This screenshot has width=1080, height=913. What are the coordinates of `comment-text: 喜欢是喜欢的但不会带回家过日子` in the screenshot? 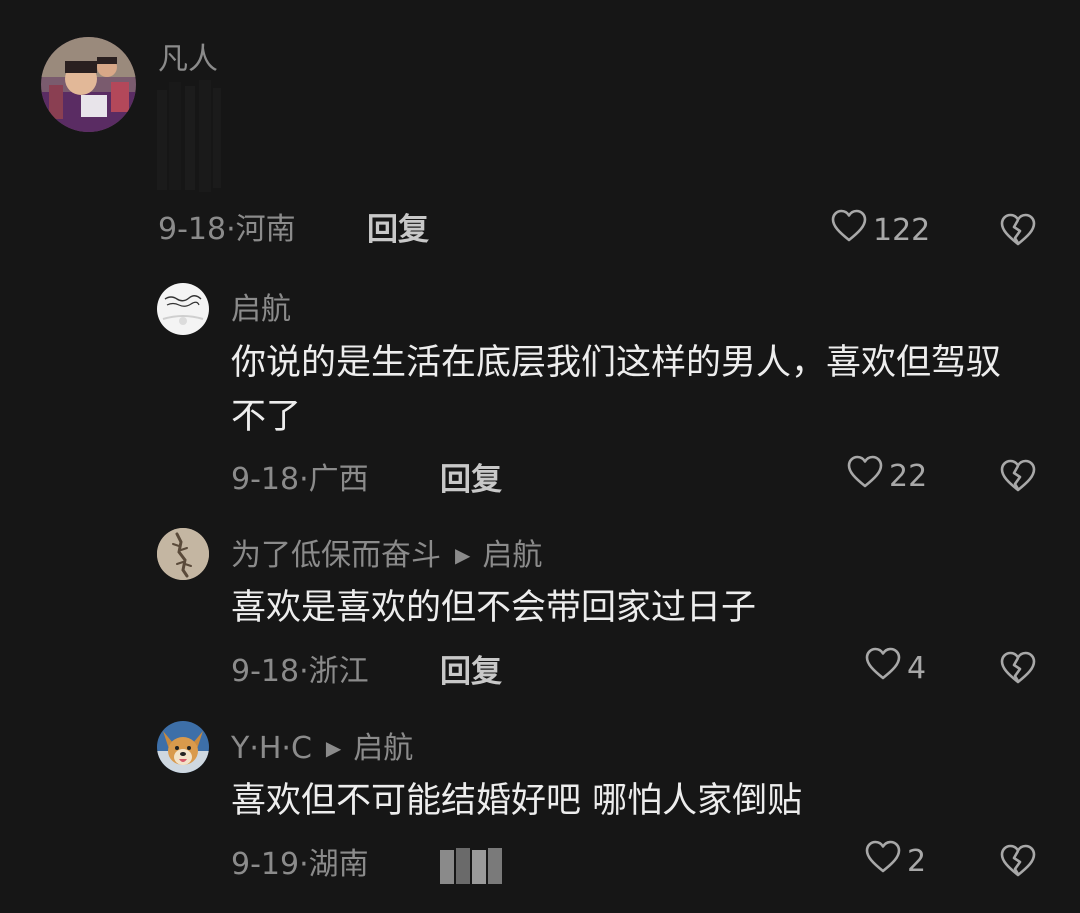 It's located at (494, 608).